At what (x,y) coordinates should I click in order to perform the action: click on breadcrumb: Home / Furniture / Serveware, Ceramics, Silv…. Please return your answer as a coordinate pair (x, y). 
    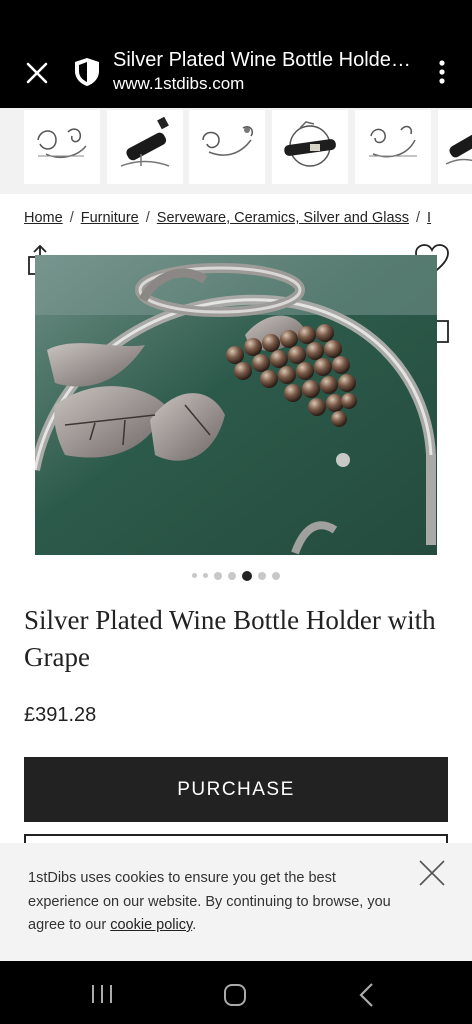
    Looking at the image, I should click on (237, 218).